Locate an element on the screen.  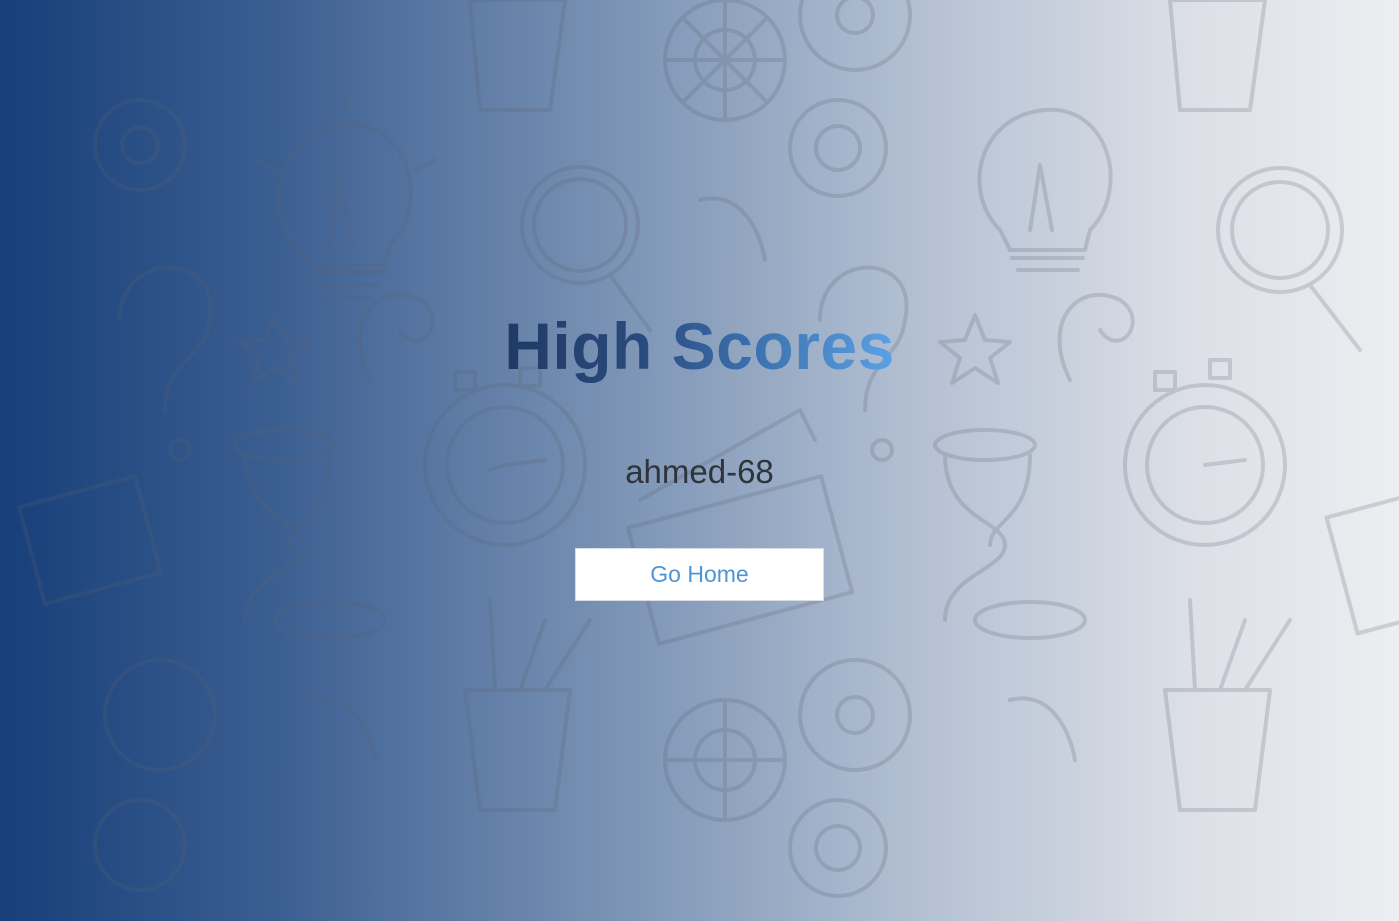
high-score-entry: ahmed-68 is located at coordinates (699, 471).